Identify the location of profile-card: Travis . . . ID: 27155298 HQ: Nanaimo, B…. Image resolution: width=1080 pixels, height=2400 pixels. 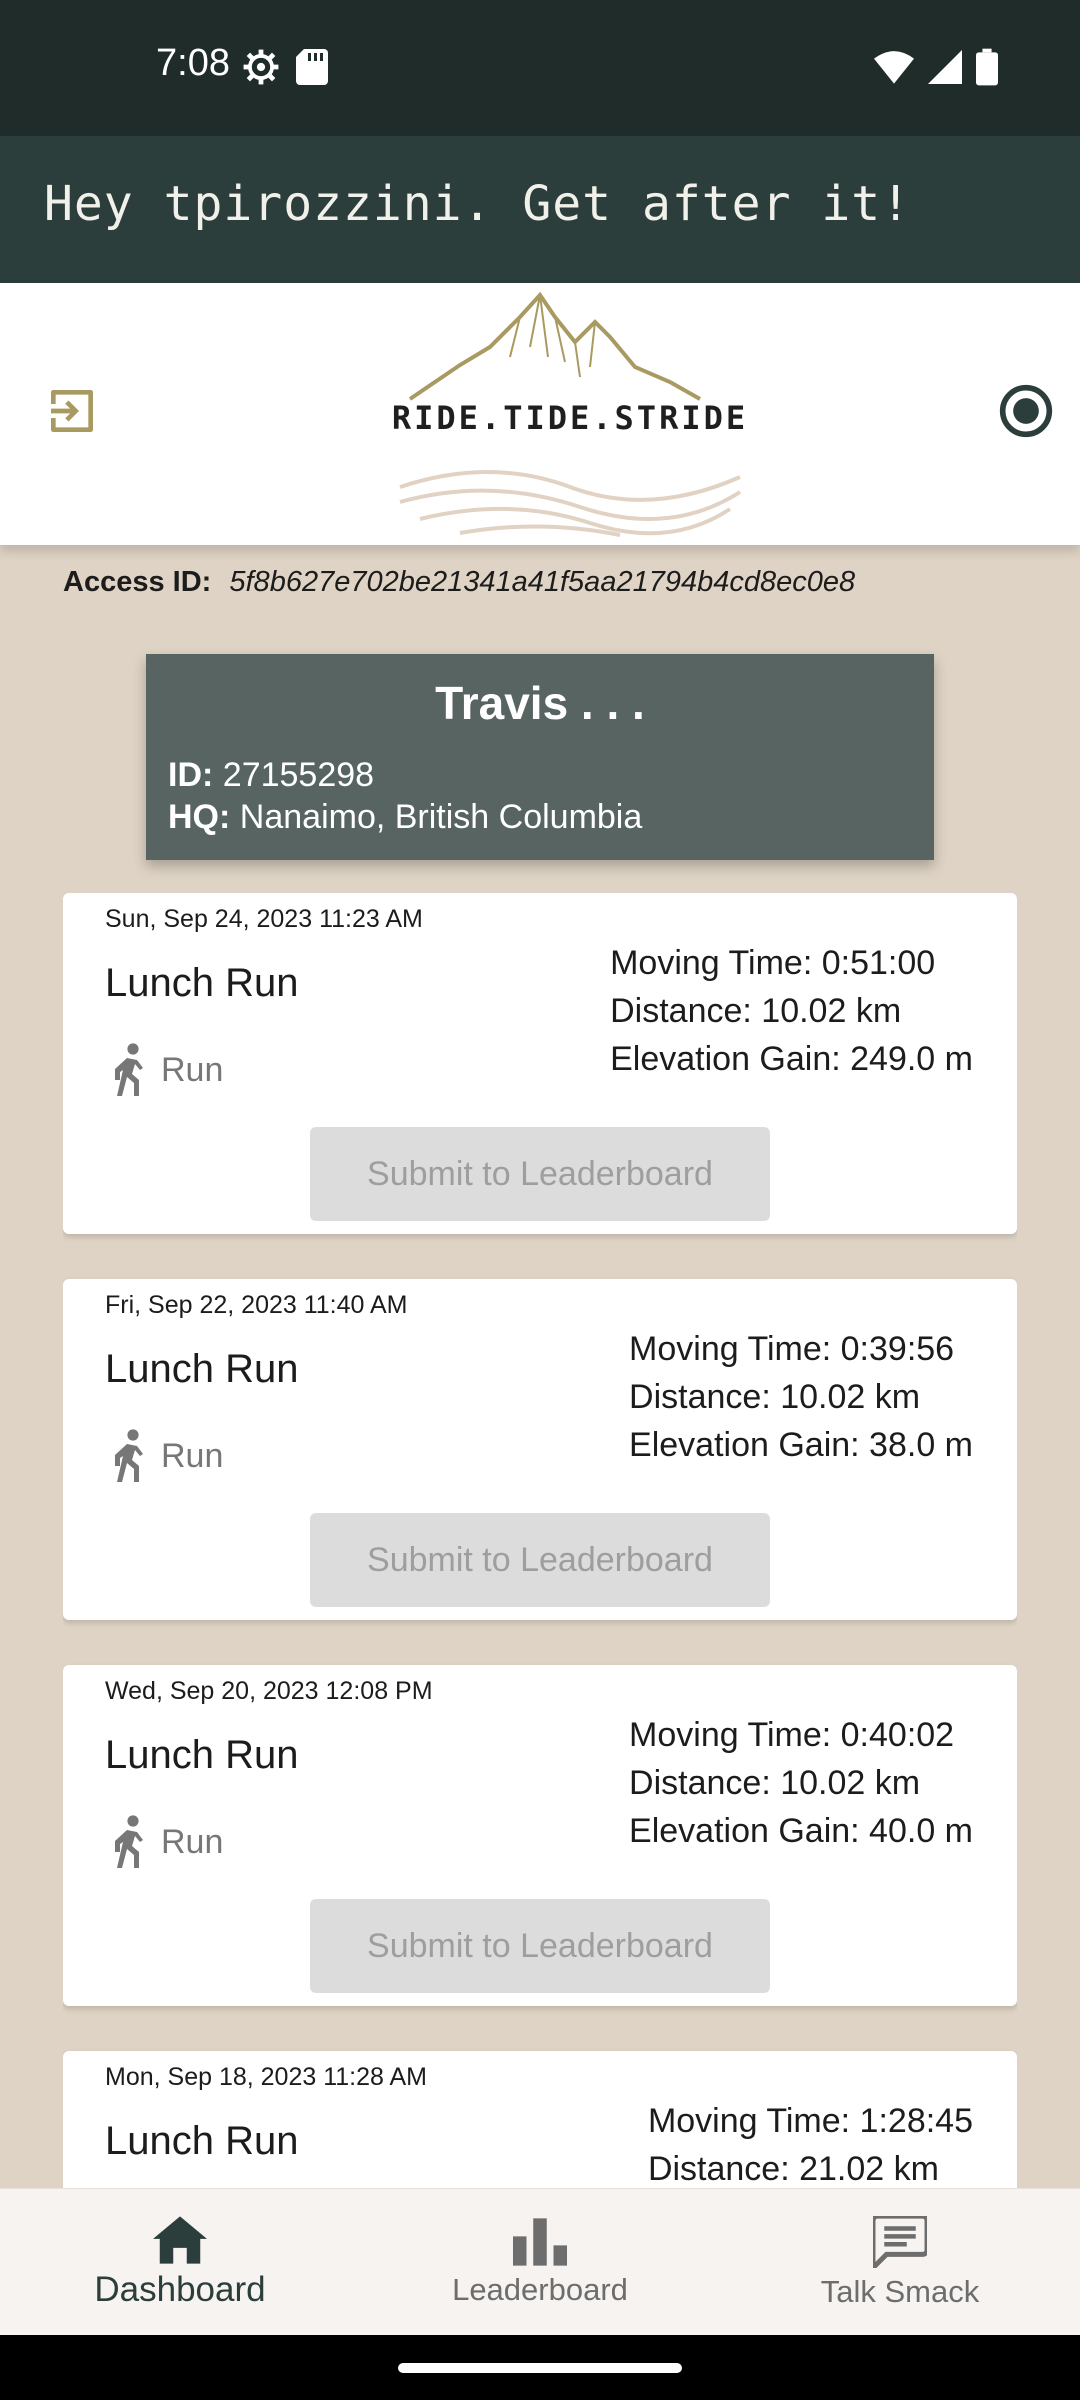
(540, 757).